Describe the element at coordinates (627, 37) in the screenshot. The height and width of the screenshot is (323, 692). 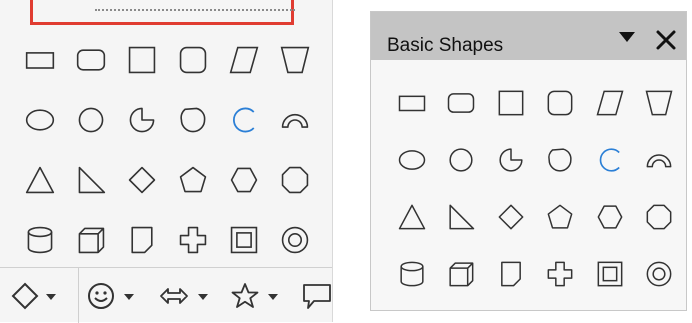
I see `window-menu-arrow-icon` at that location.